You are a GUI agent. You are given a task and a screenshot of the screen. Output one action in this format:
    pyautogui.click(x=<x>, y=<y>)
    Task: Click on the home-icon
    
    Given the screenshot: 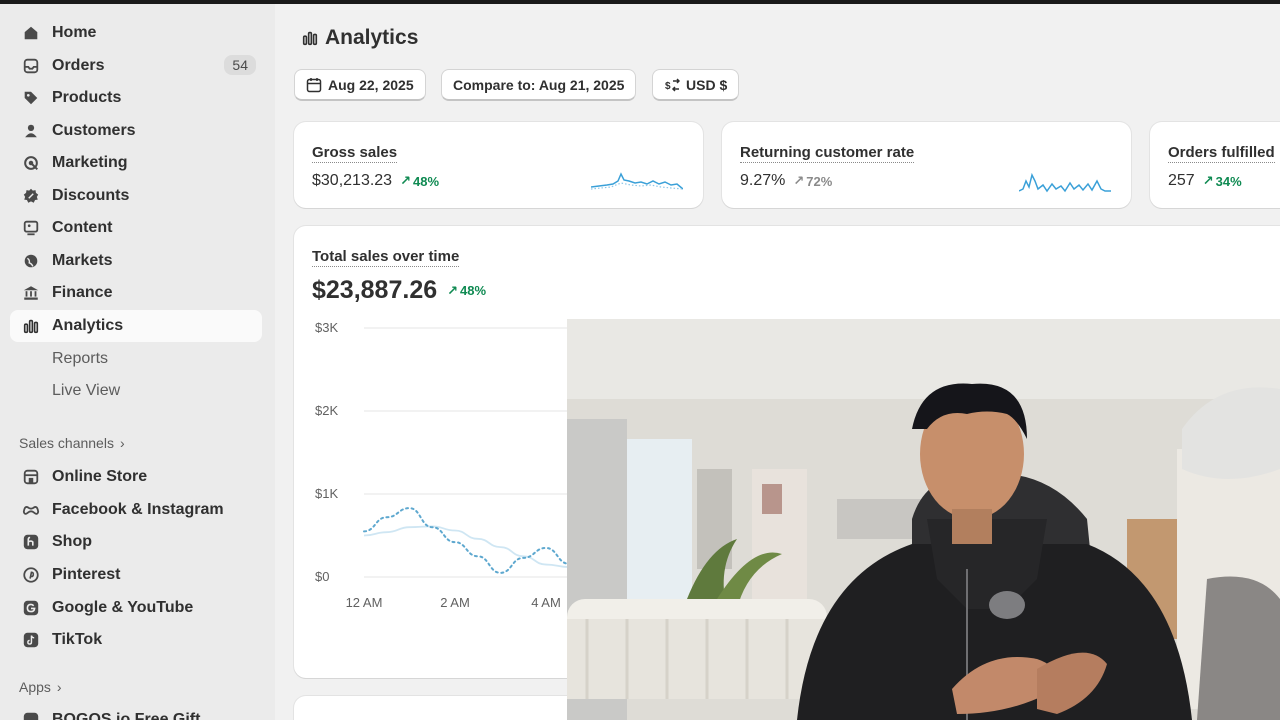 What is the action you would take?
    pyautogui.click(x=31, y=33)
    